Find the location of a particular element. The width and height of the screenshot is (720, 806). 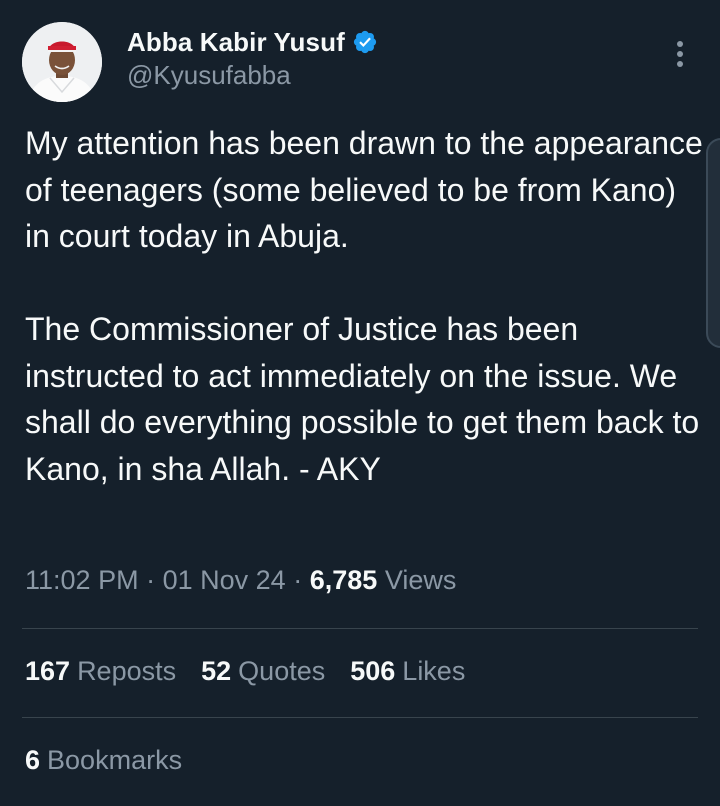

tweet-time: 11:02 PM is located at coordinates (82, 580).